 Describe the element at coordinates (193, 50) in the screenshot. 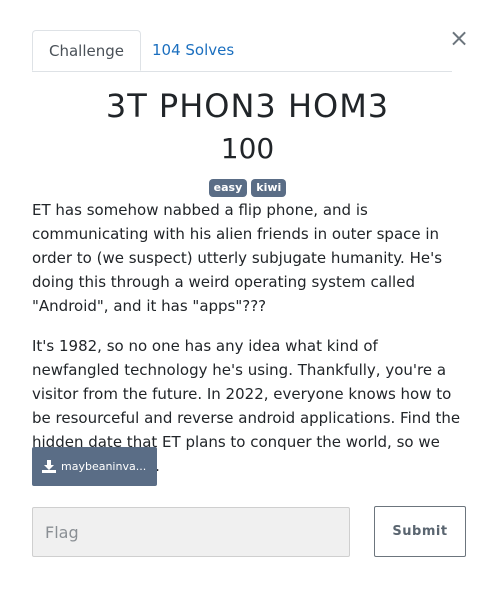

I see `tab-solves: 104 Solves` at that location.